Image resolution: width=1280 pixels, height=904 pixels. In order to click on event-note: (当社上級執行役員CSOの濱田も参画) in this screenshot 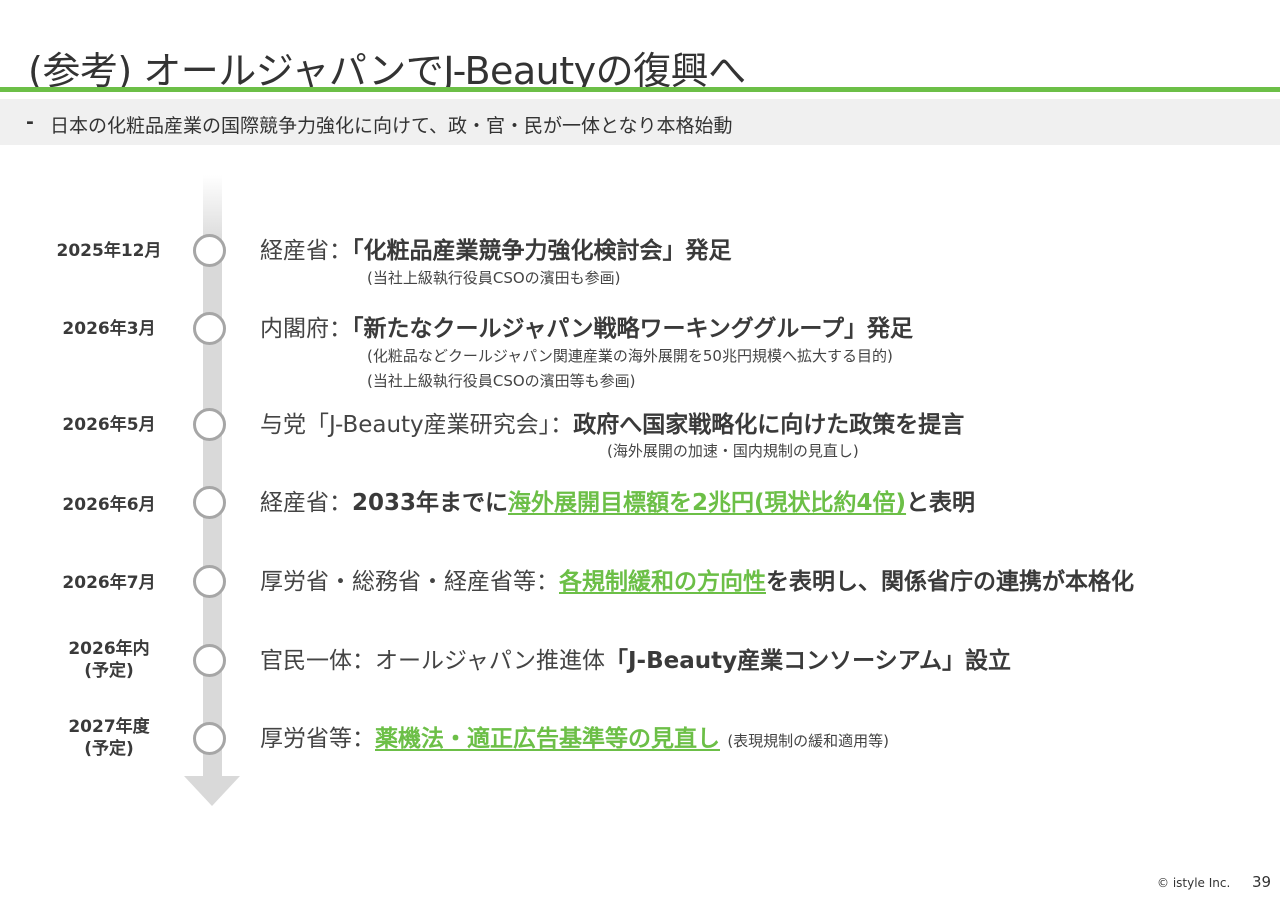, I will do `click(494, 278)`.